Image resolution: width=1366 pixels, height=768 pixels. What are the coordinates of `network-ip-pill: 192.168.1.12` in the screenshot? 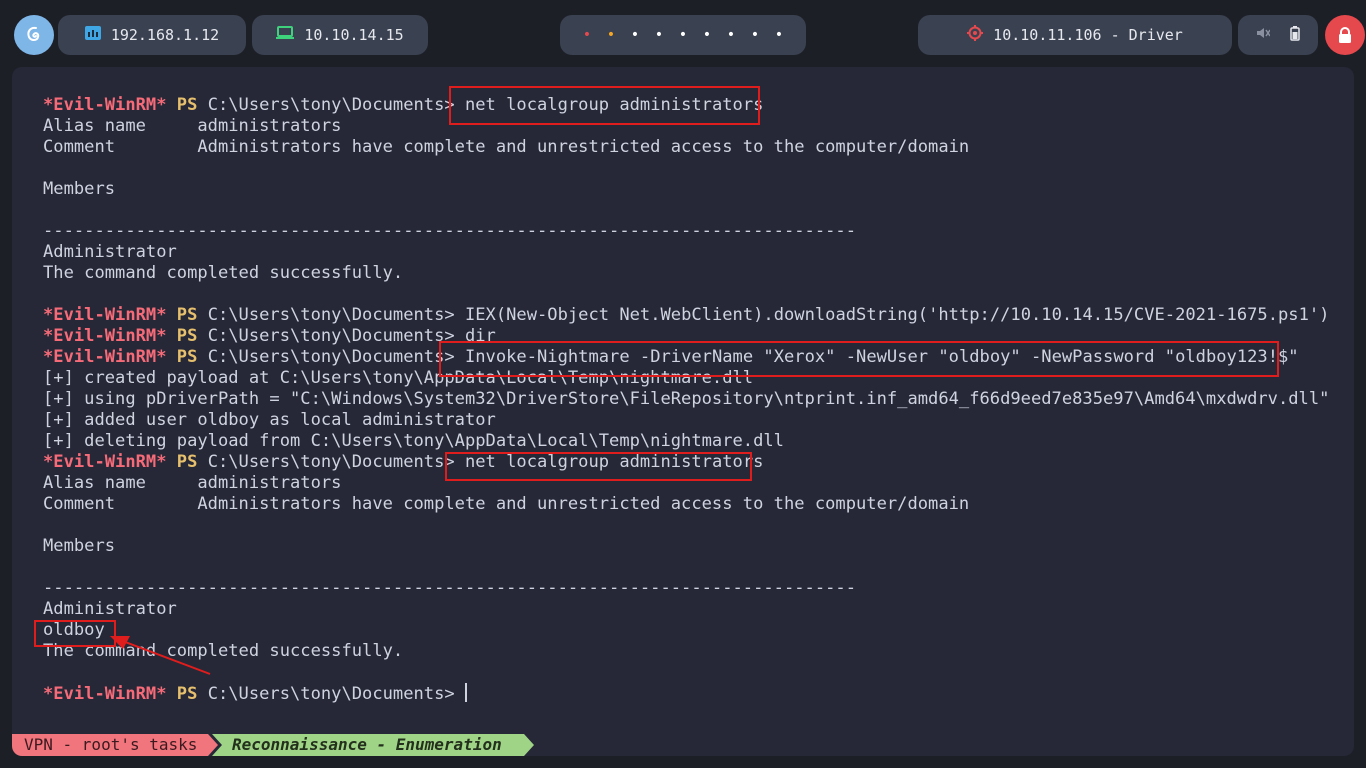 It's located at (152, 35).